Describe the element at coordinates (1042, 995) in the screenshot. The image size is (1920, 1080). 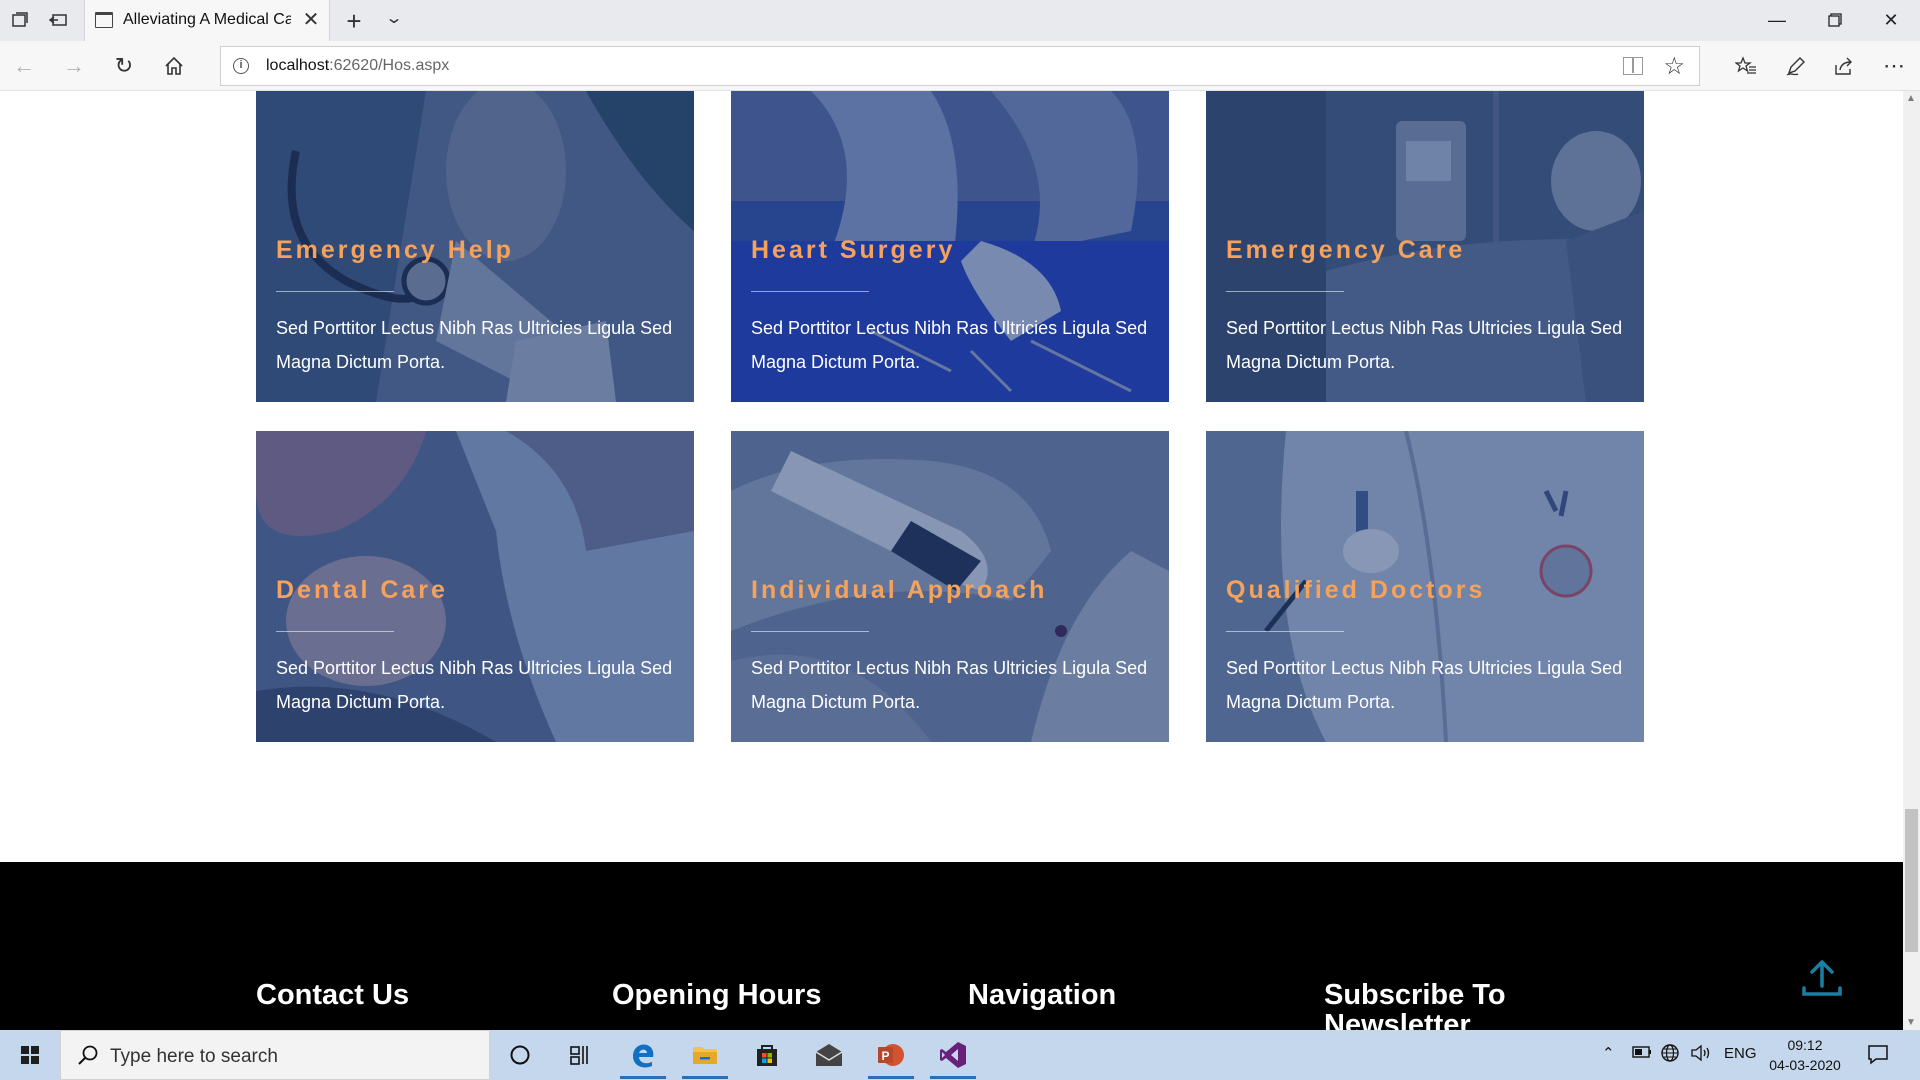
I see `footer-heading-navigation: Navigation` at that location.